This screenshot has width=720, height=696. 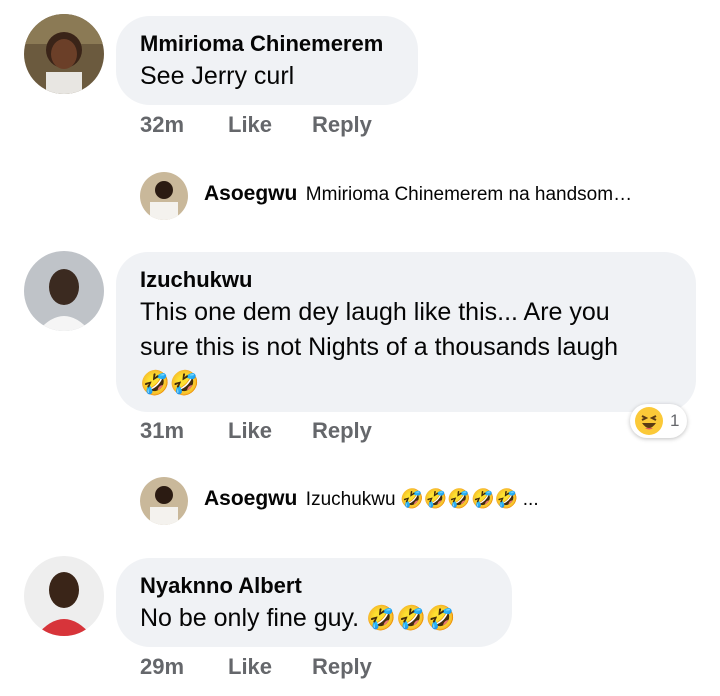 What do you see at coordinates (170, 383) in the screenshot?
I see `laughing-emoji-icon: 🤣🤣` at bounding box center [170, 383].